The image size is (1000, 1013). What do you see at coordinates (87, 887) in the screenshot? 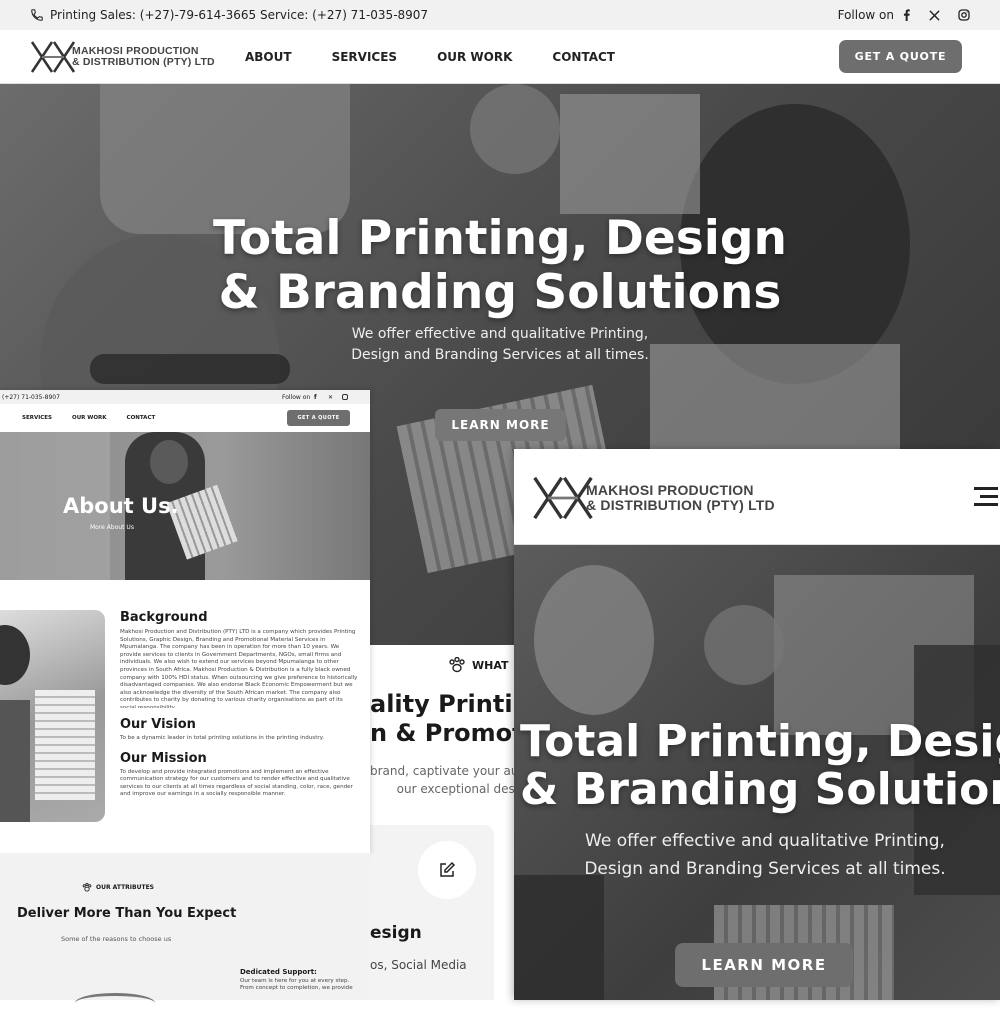
I see `paw-small-icon` at bounding box center [87, 887].